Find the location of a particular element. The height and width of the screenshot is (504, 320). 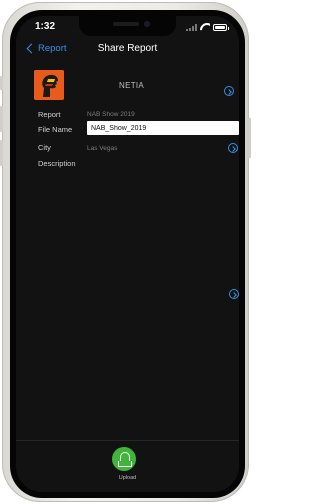

file-name-input is located at coordinates (163, 128).